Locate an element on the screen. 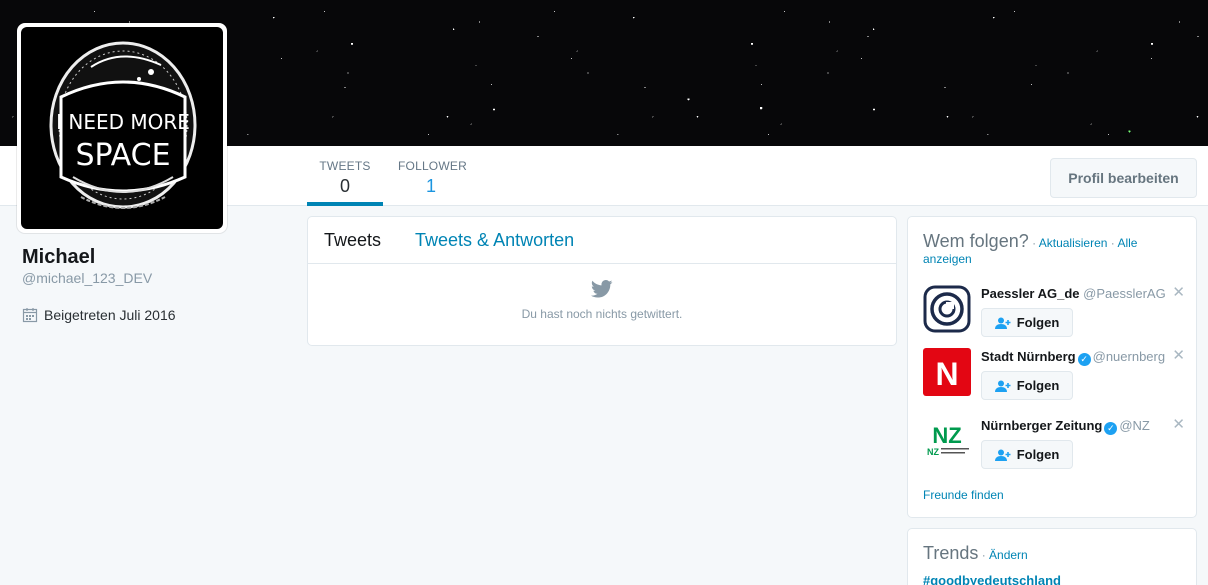 The width and height of the screenshot is (1208, 585). timeline-empty-state: Du hast noch nichts getwittert. is located at coordinates (602, 292).